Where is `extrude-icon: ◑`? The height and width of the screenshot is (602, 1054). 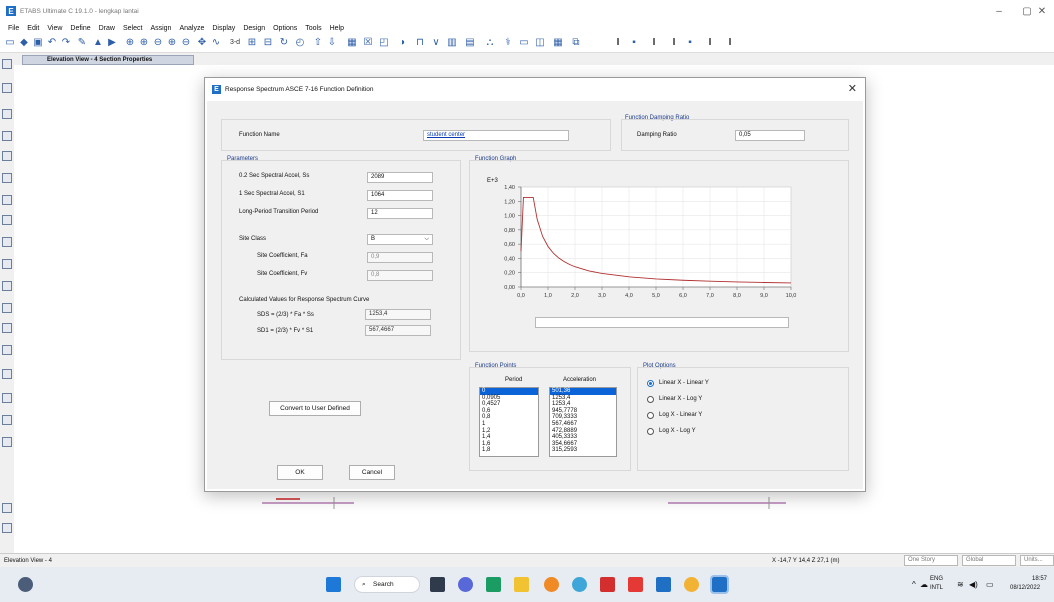 extrude-icon: ◑ is located at coordinates (402, 43).